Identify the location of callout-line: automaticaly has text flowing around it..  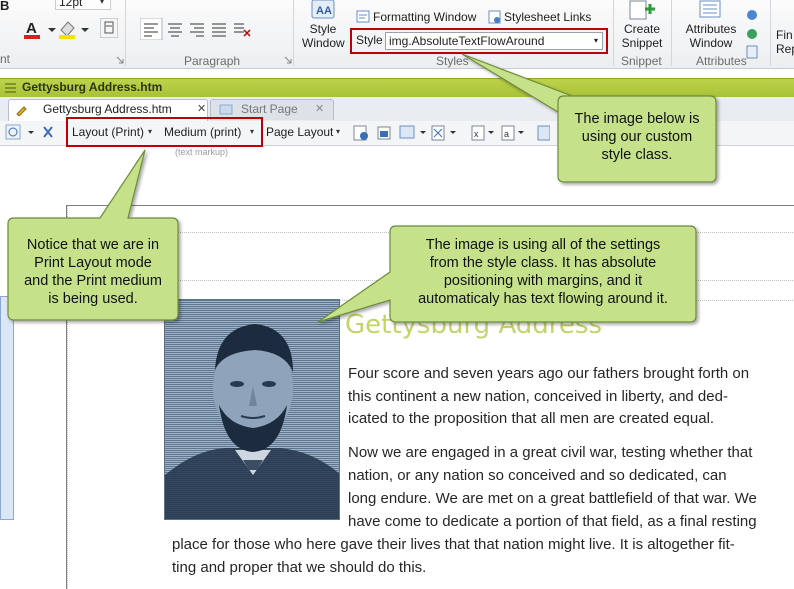
(543, 299).